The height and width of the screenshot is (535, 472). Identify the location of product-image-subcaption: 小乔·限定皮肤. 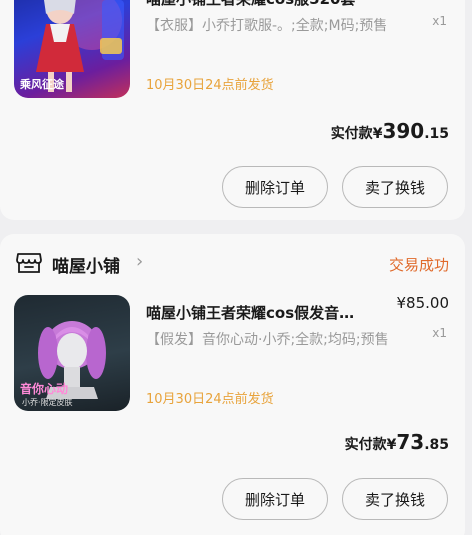
(47, 402).